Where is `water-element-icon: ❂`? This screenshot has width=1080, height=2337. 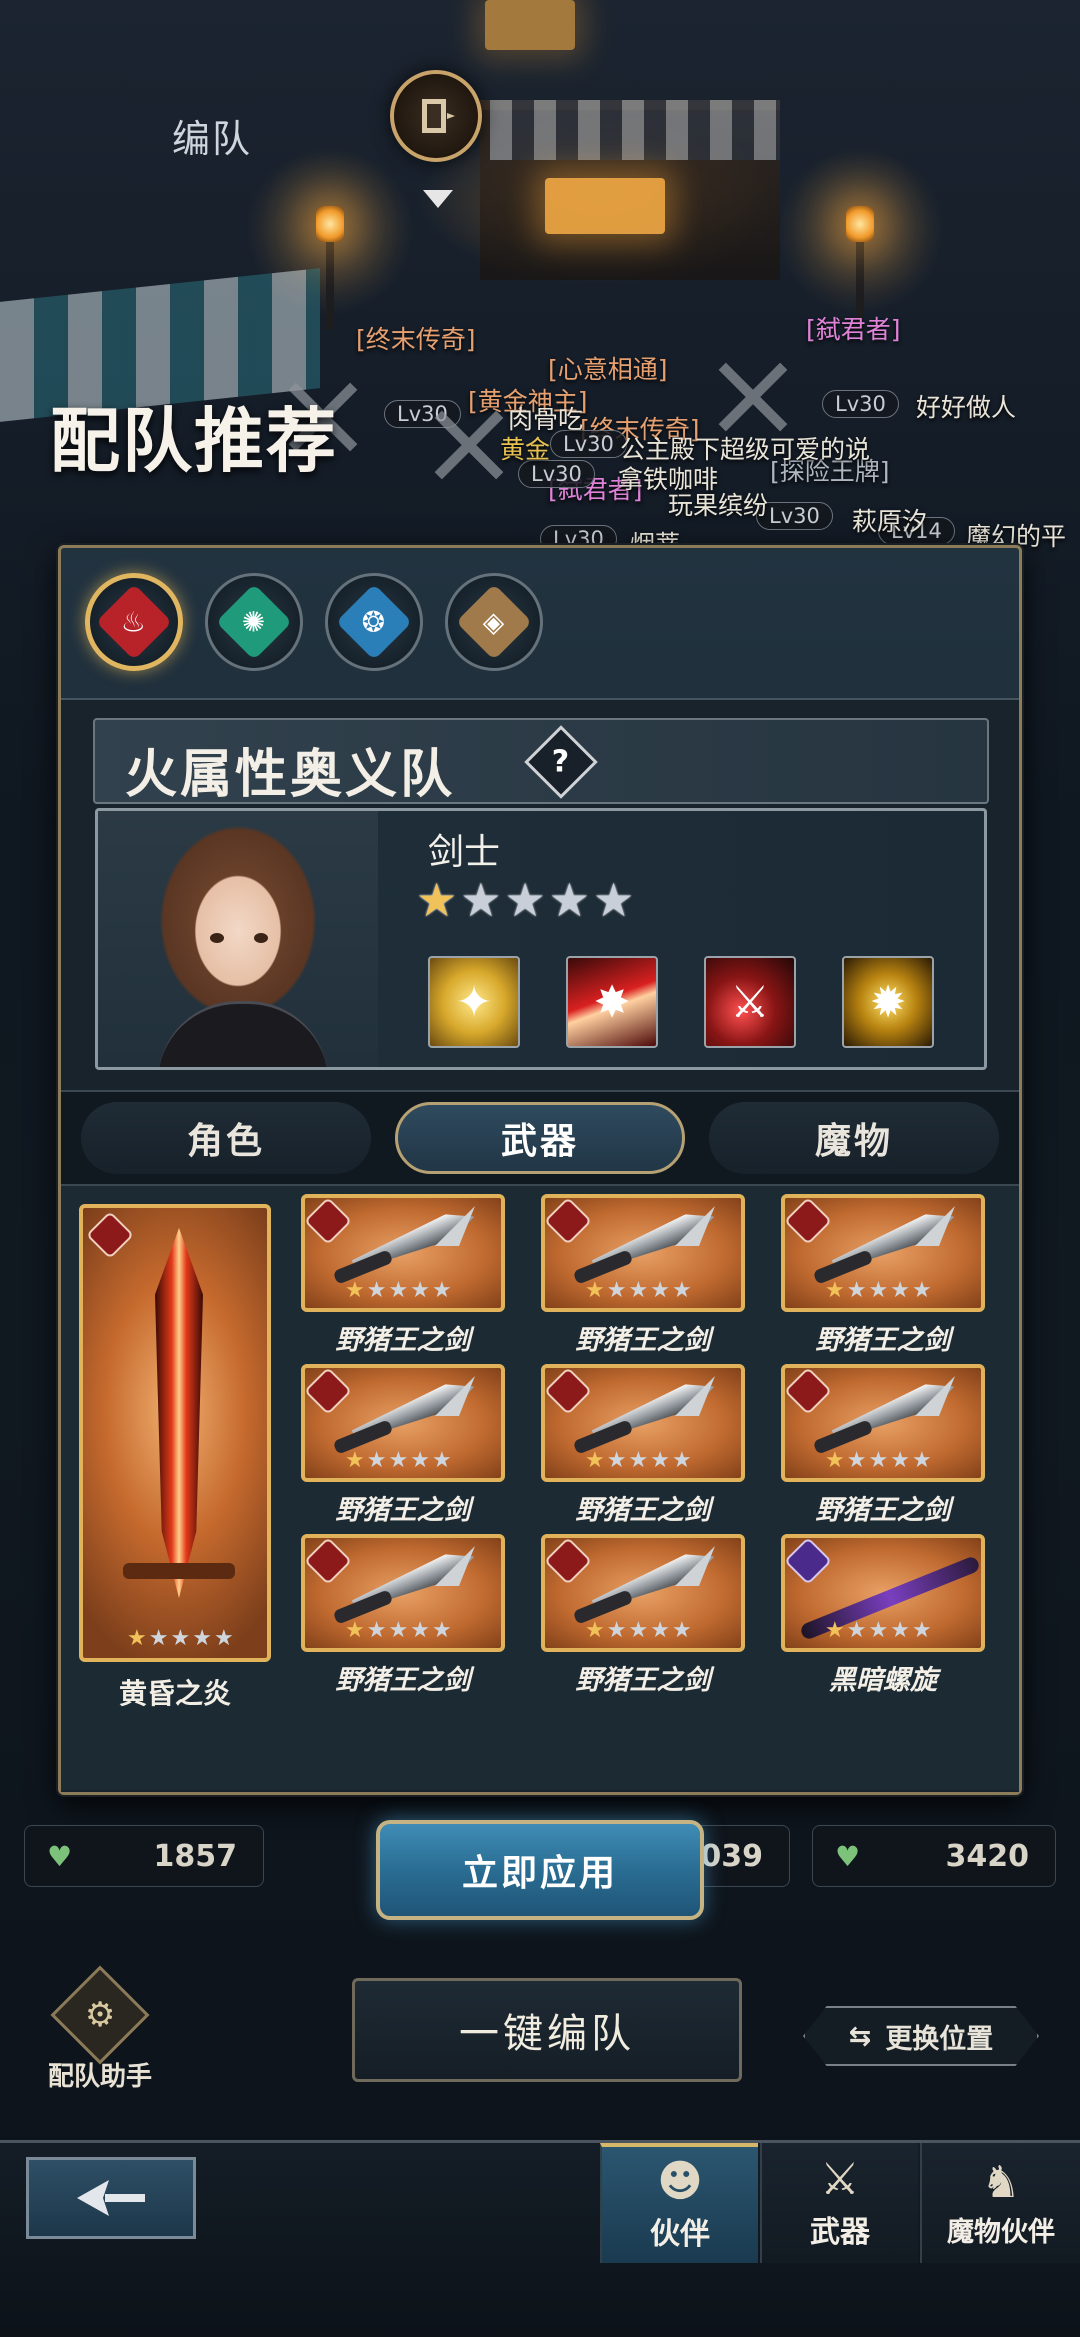
water-element-icon: ❂ is located at coordinates (374, 622).